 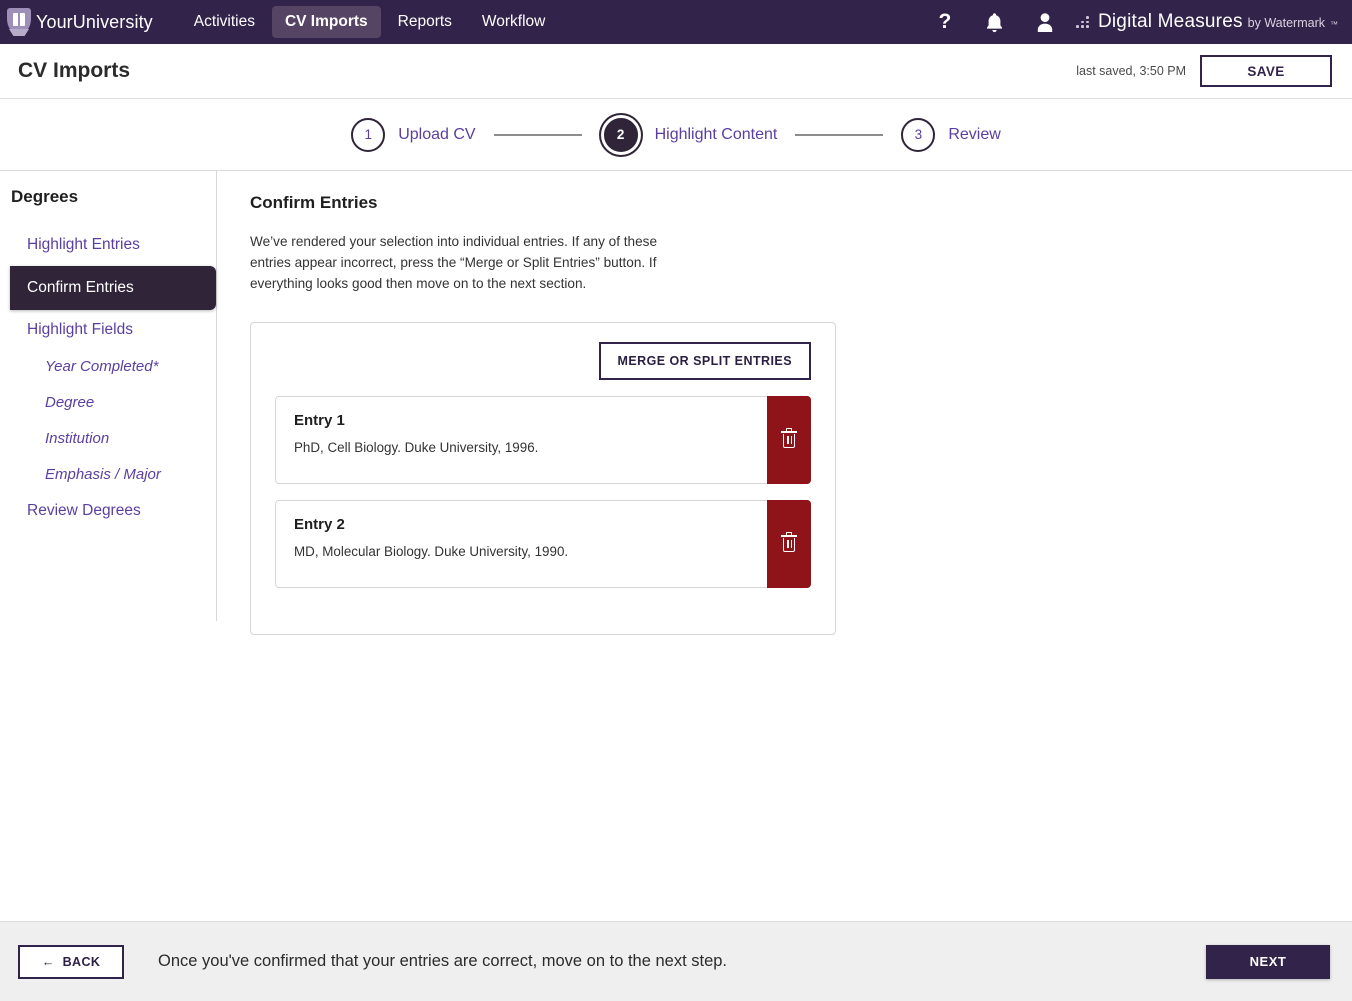 I want to click on trademark-symbol: ™, so click(x=1334, y=24).